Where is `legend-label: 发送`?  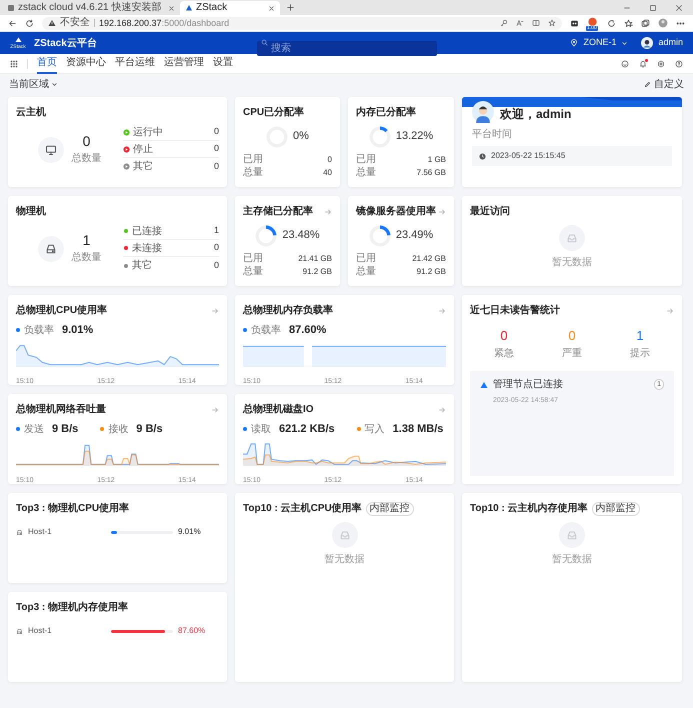
legend-label: 发送 is located at coordinates (34, 429).